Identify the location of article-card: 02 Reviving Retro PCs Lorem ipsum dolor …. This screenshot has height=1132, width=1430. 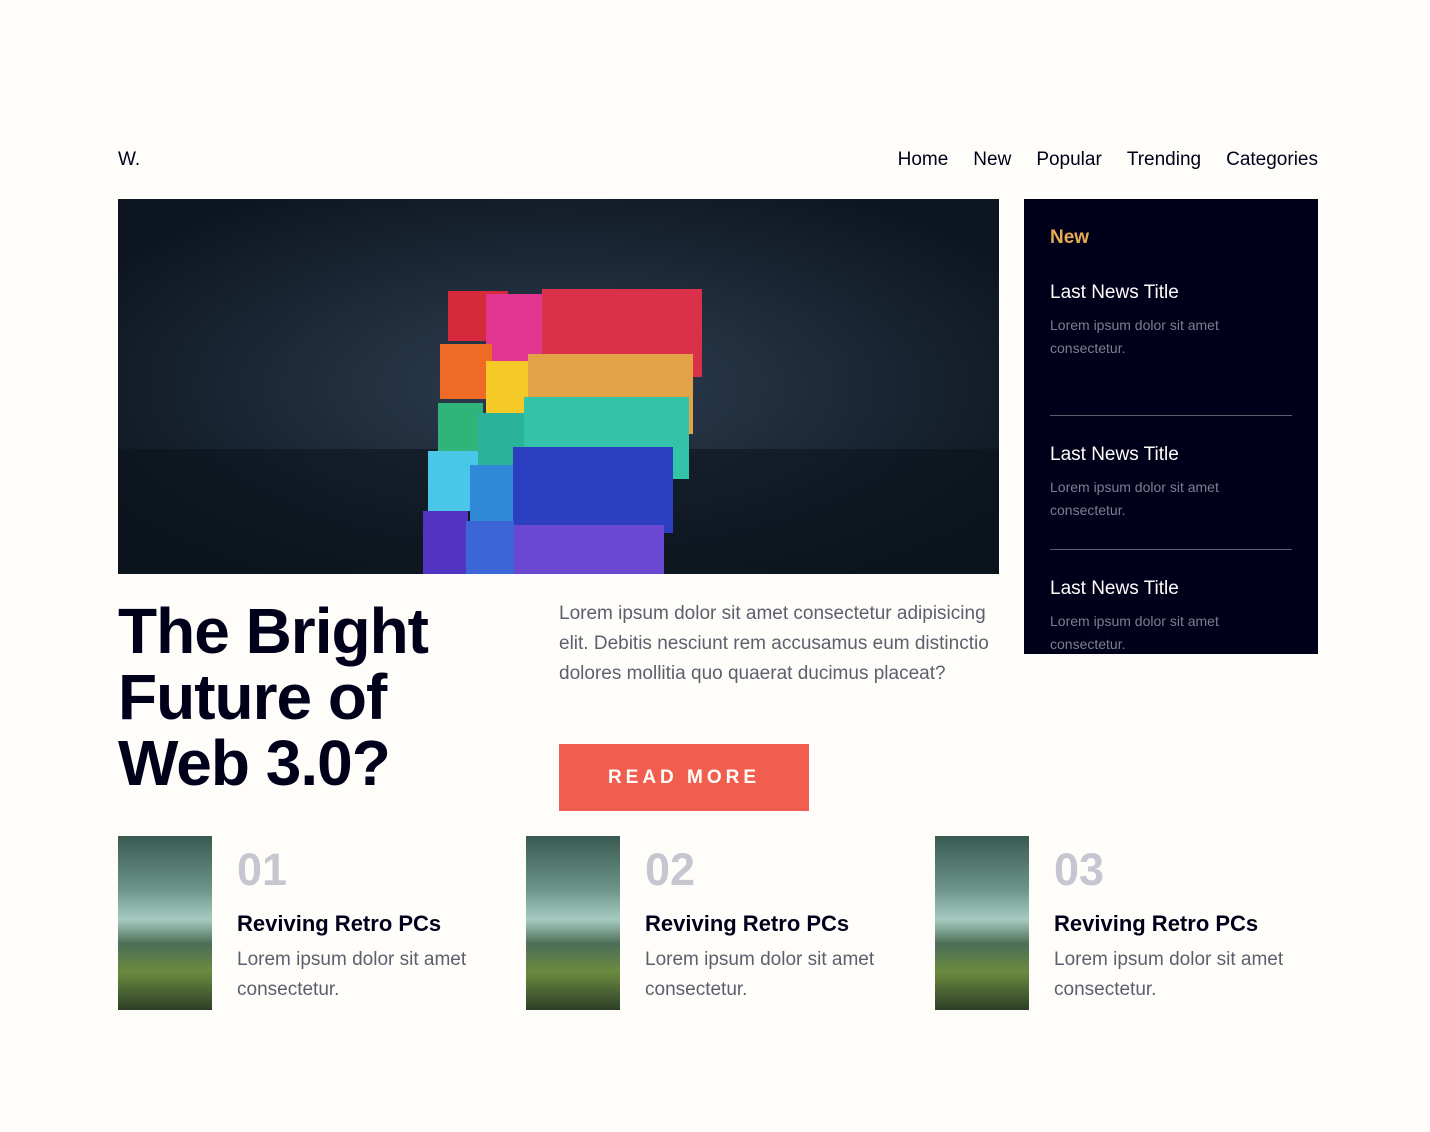
(716, 923).